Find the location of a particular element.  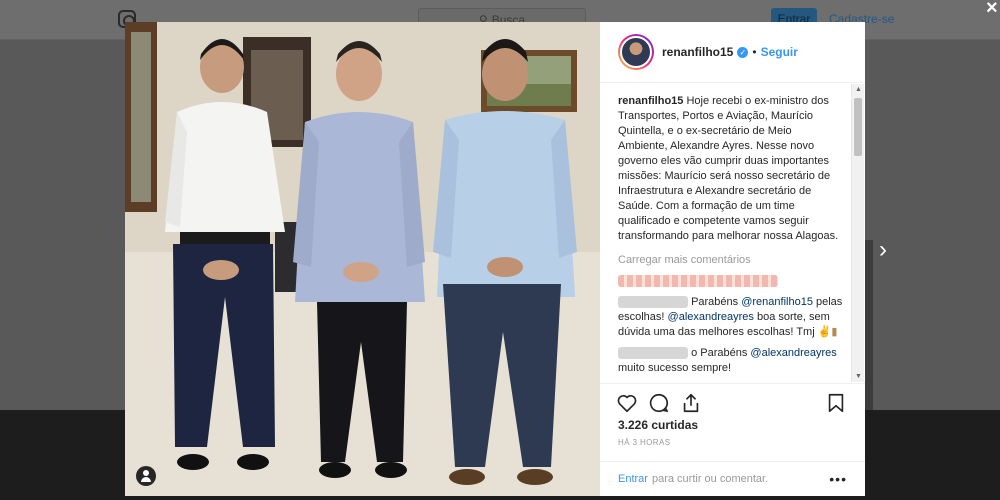

follow-button: Seguir is located at coordinates (779, 52).